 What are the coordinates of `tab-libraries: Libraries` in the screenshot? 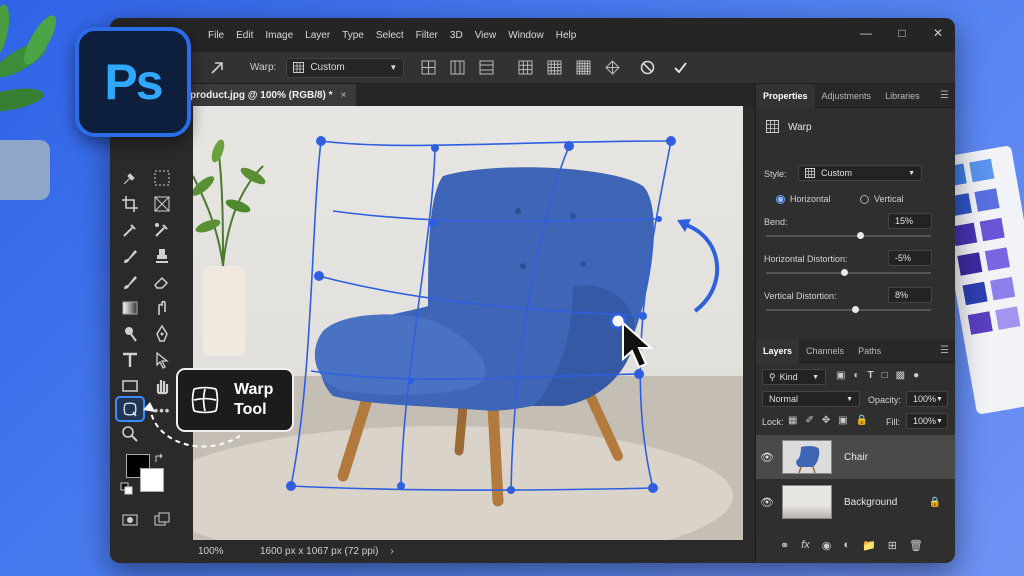 It's located at (902, 96).